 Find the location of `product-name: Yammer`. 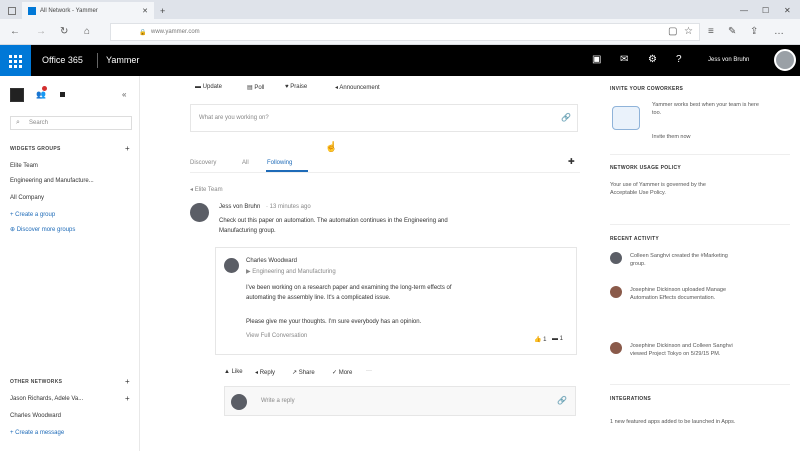

product-name: Yammer is located at coordinates (122, 60).